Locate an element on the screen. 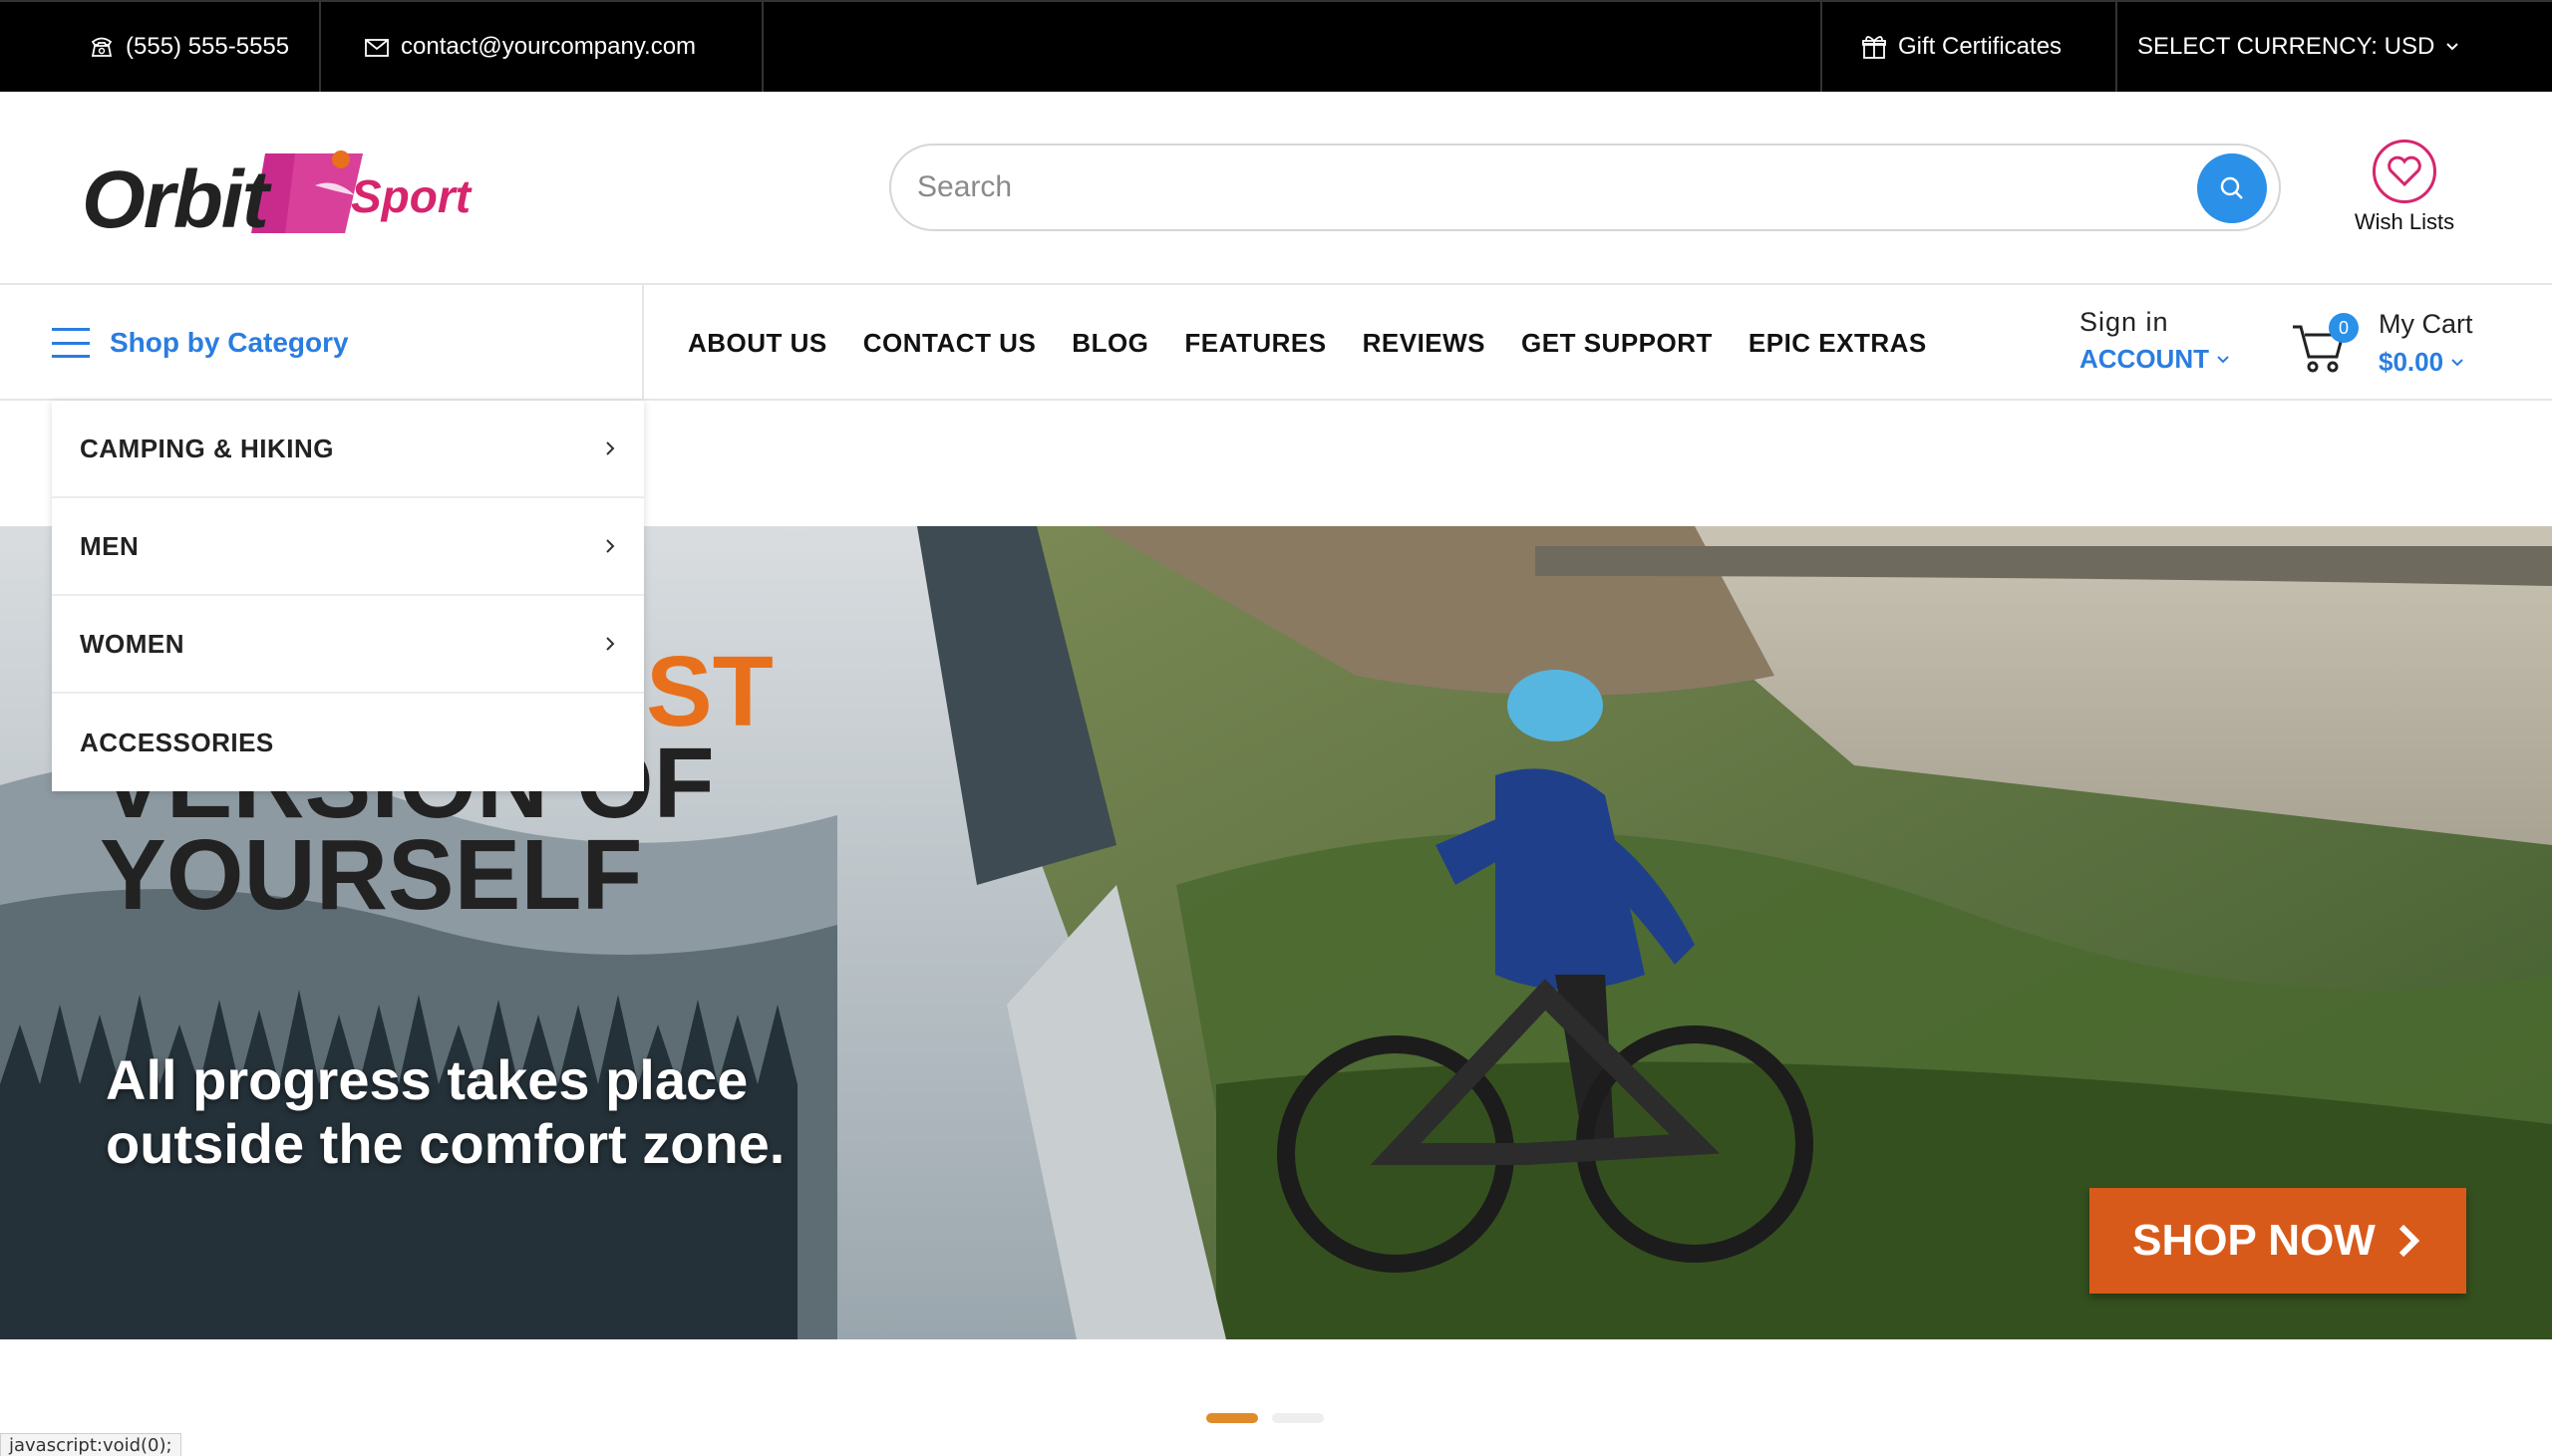 The width and height of the screenshot is (2552, 1456). cart-count-badge: 0 is located at coordinates (2344, 328).